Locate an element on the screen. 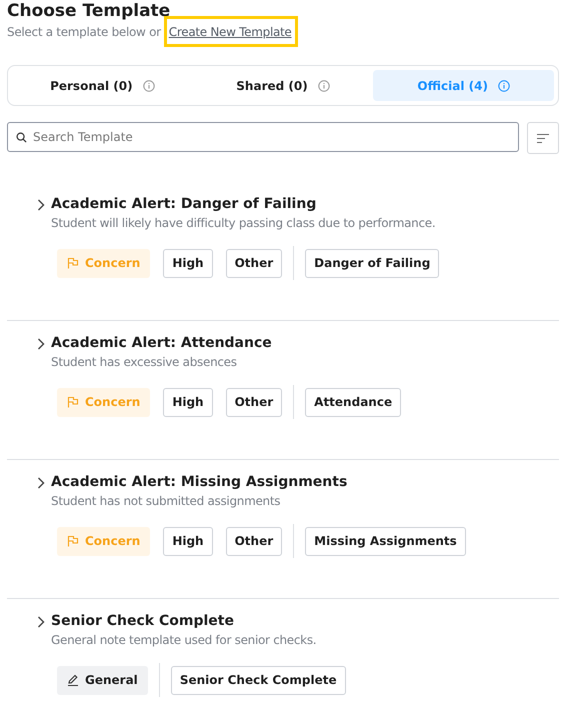  topic-tag: Senior Check Complete is located at coordinates (258, 680).